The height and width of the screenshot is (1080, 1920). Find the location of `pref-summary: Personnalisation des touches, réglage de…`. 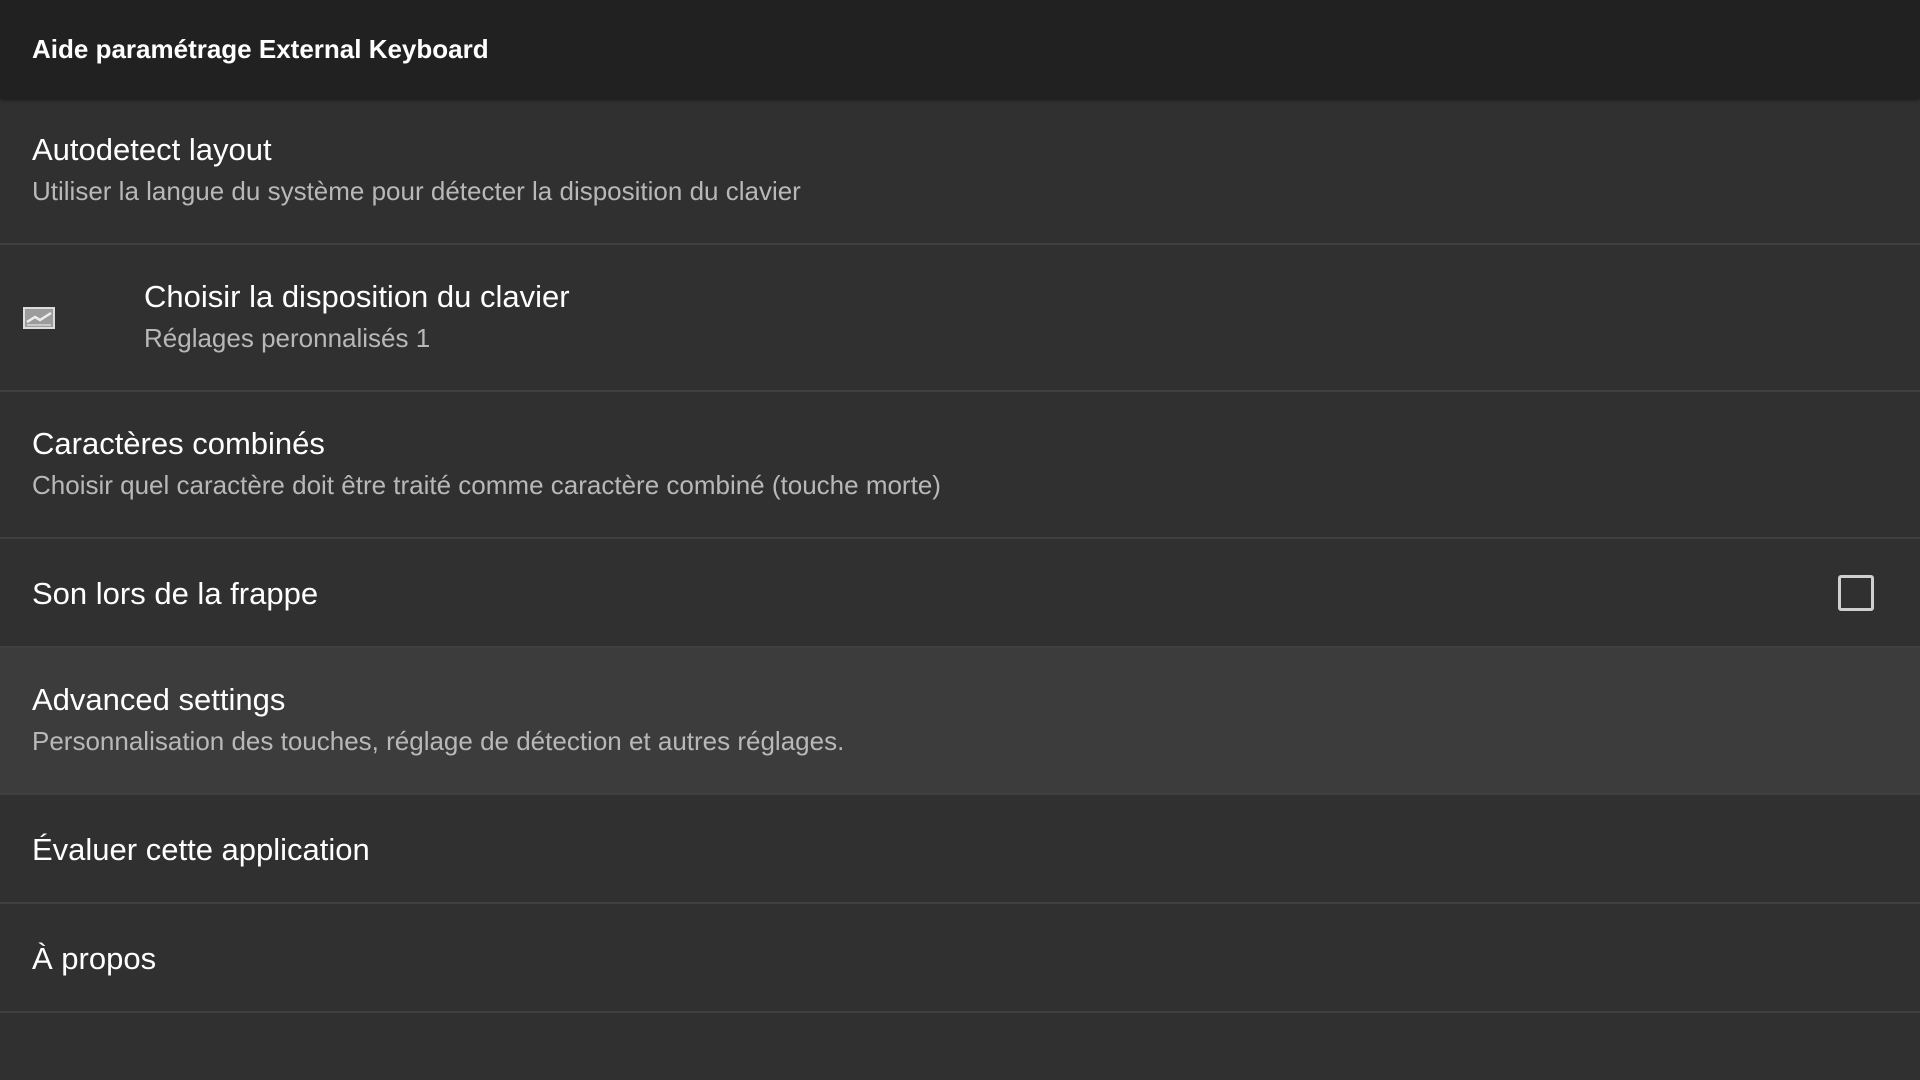

pref-summary: Personnalisation des touches, réglage de… is located at coordinates (438, 741).